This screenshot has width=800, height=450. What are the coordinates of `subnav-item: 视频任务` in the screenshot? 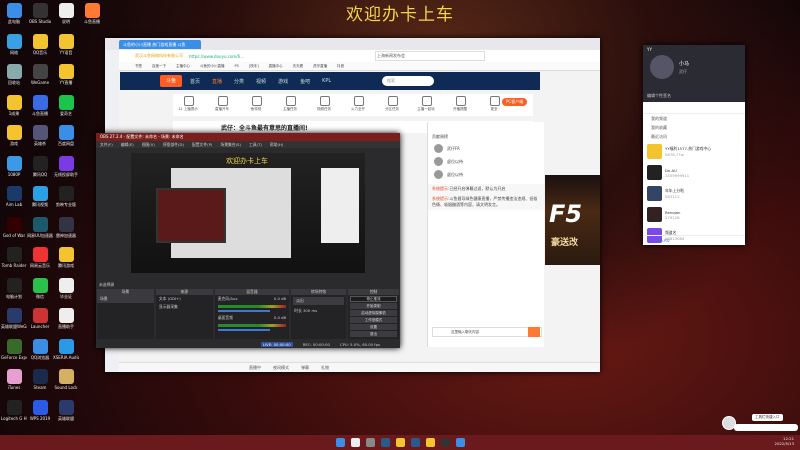 It's located at (324, 105).